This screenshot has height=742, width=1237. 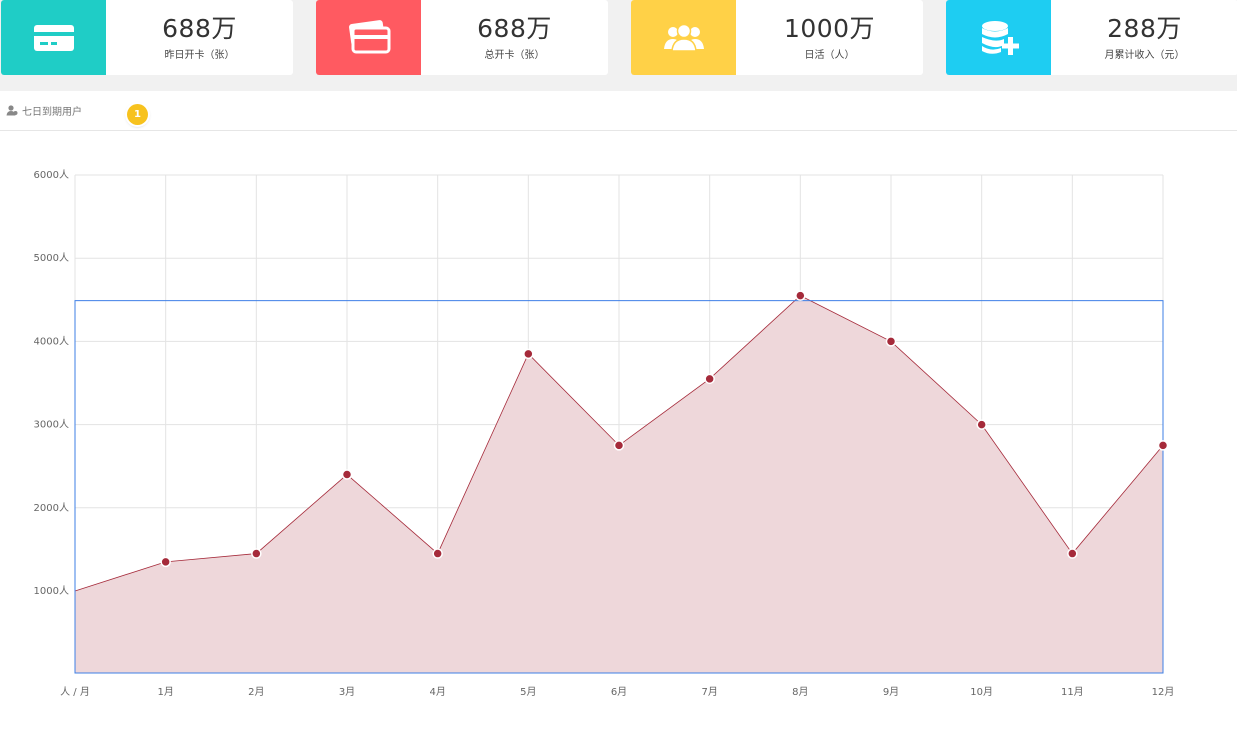 I want to click on stat-value: 1000万, so click(x=829, y=28).